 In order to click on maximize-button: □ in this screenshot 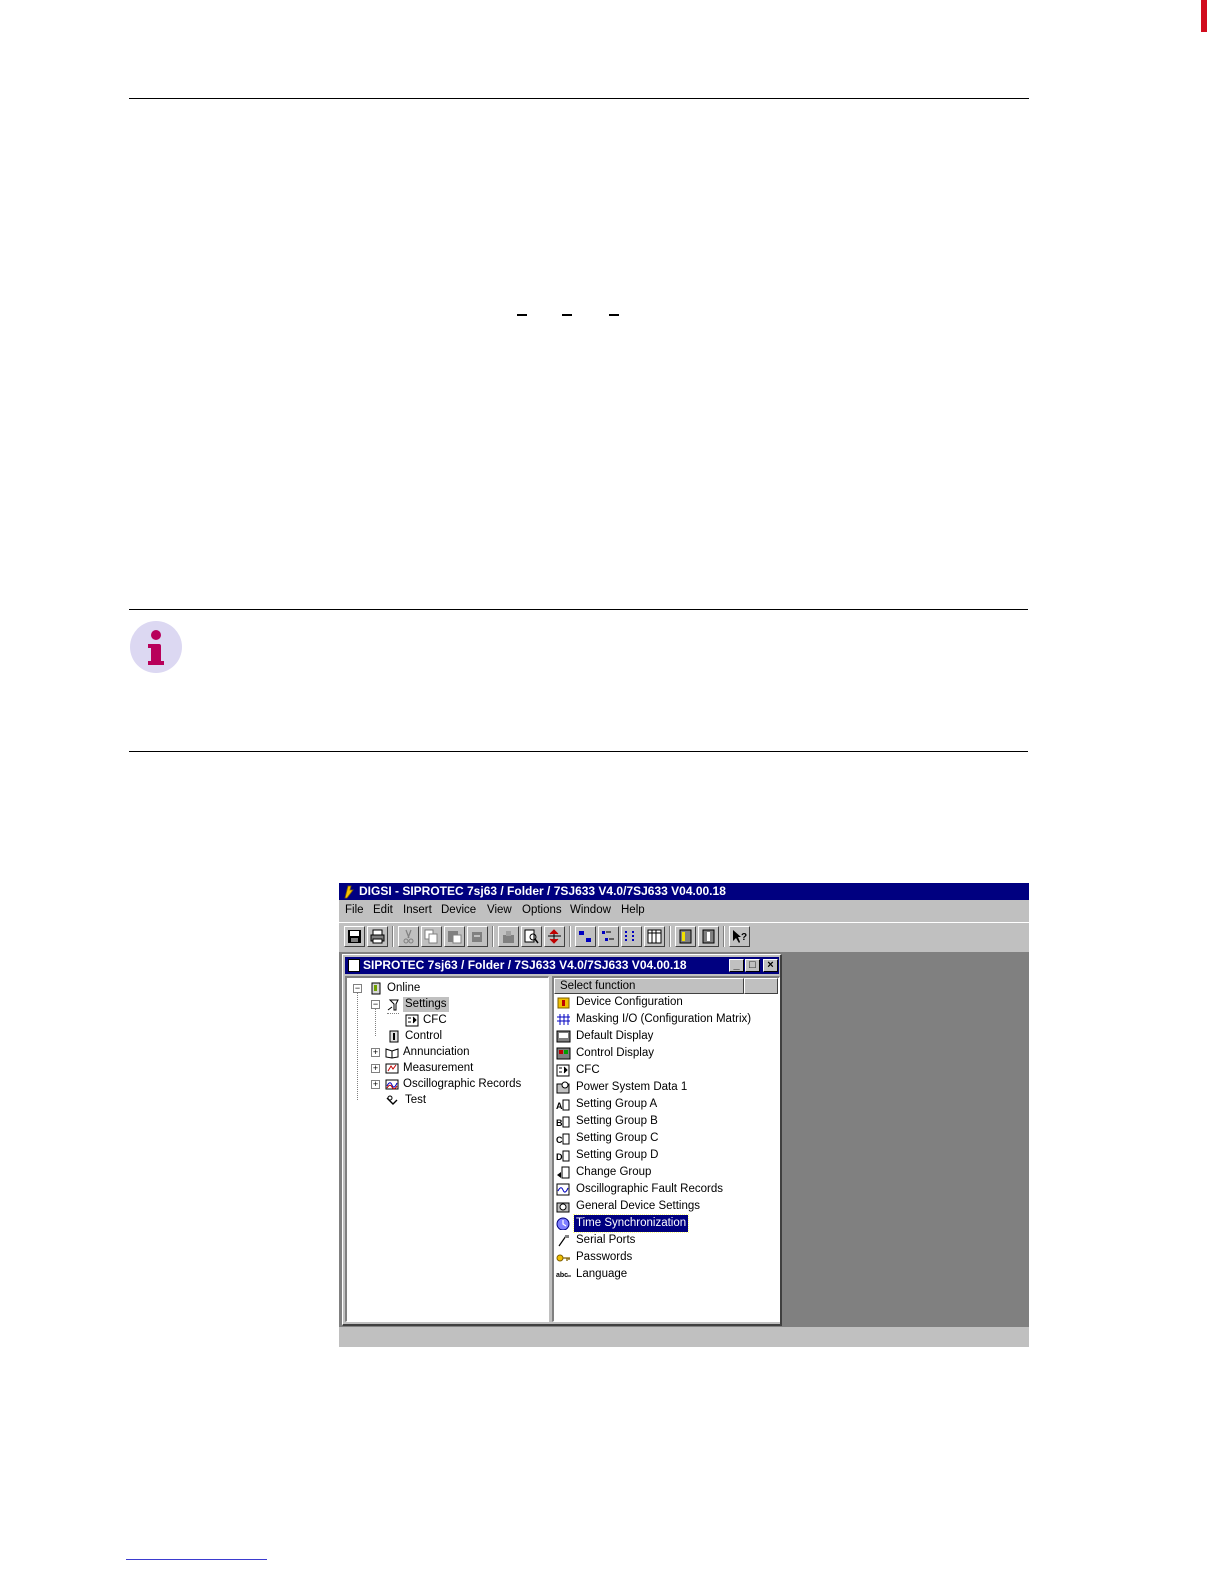, I will do `click(752, 965)`.